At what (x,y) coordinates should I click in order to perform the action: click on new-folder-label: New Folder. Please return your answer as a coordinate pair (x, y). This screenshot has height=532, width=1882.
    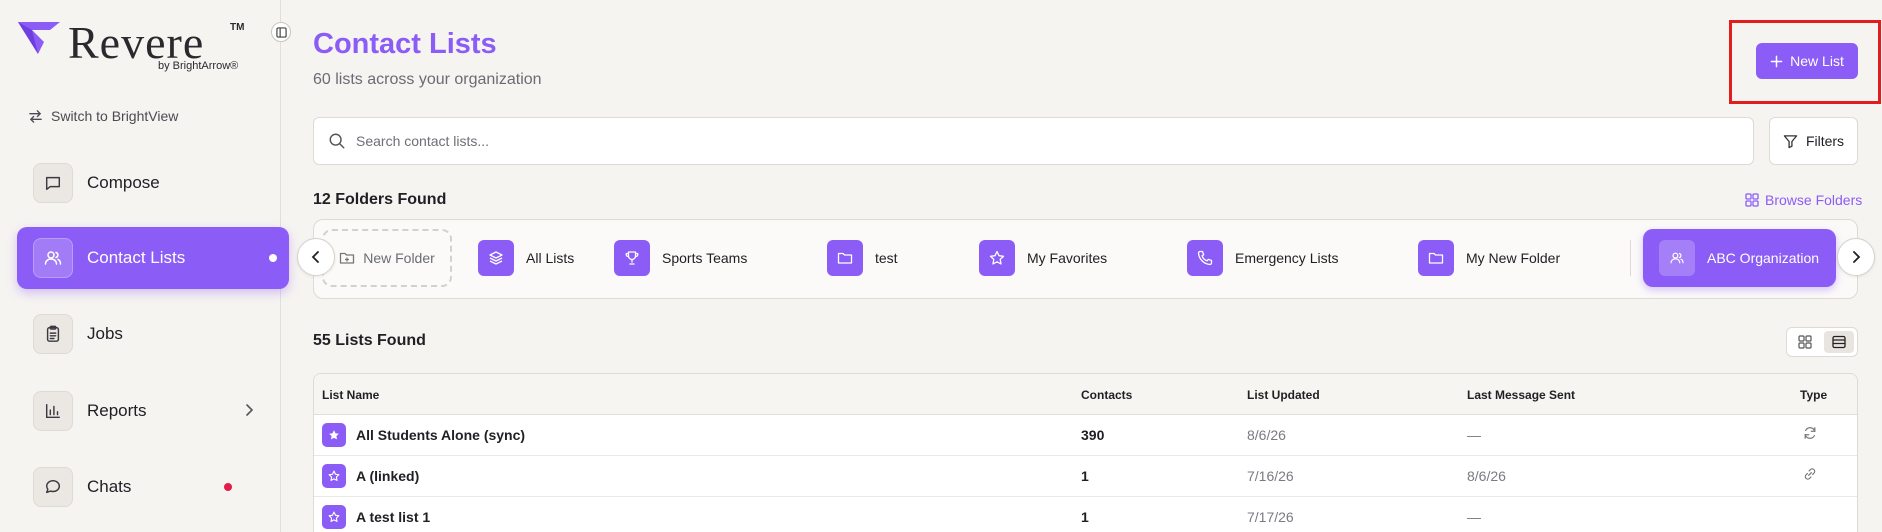
    Looking at the image, I should click on (399, 258).